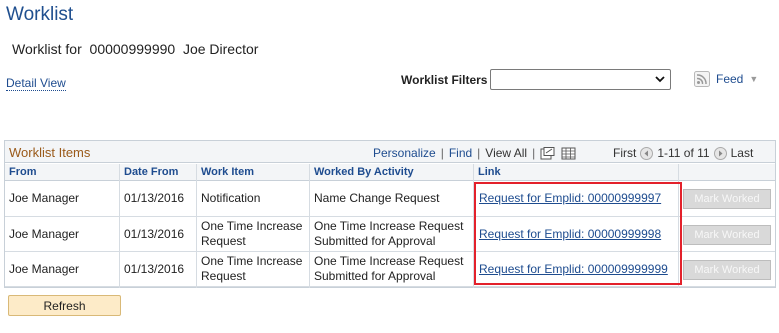 This screenshot has width=779, height=333. What do you see at coordinates (754, 79) in the screenshot?
I see `feed-dropdown-icon: ▼` at bounding box center [754, 79].